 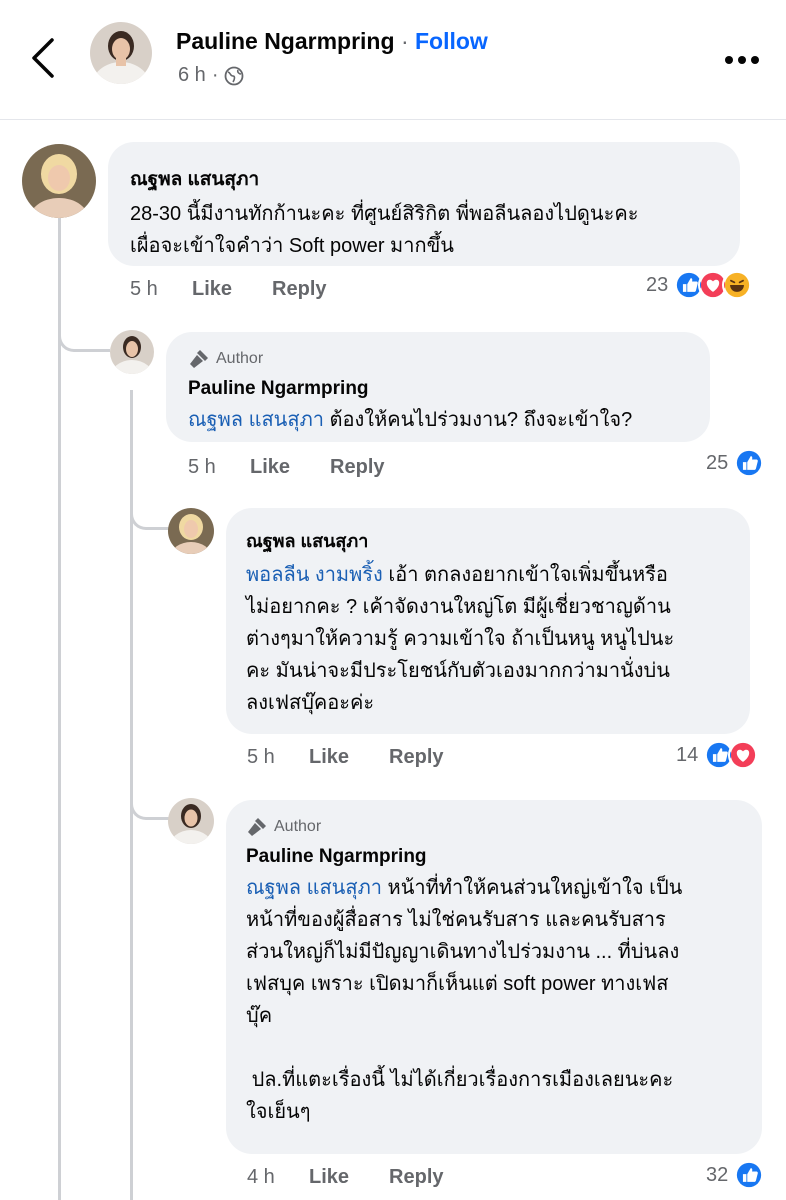 I want to click on thread-line, so click(x=59, y=709).